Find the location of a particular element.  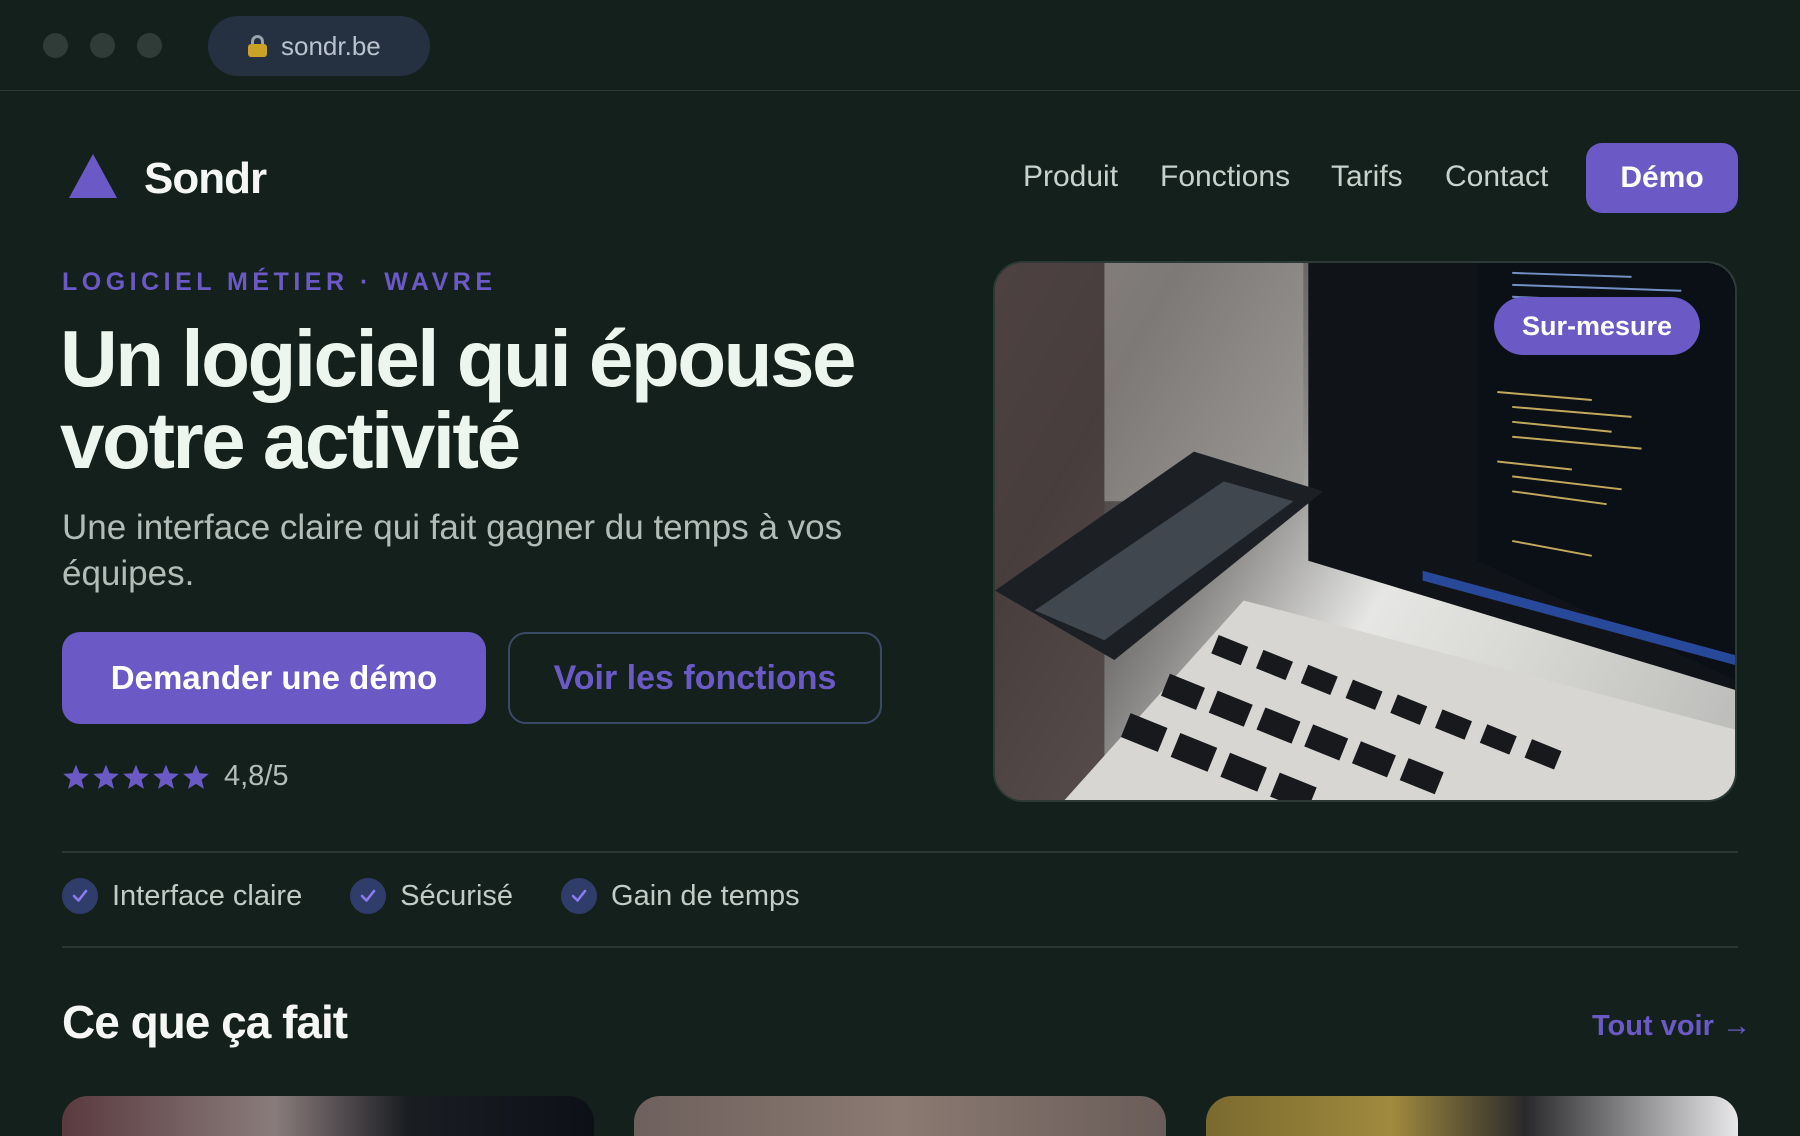

feature-item: Sécurisé is located at coordinates (431, 896).